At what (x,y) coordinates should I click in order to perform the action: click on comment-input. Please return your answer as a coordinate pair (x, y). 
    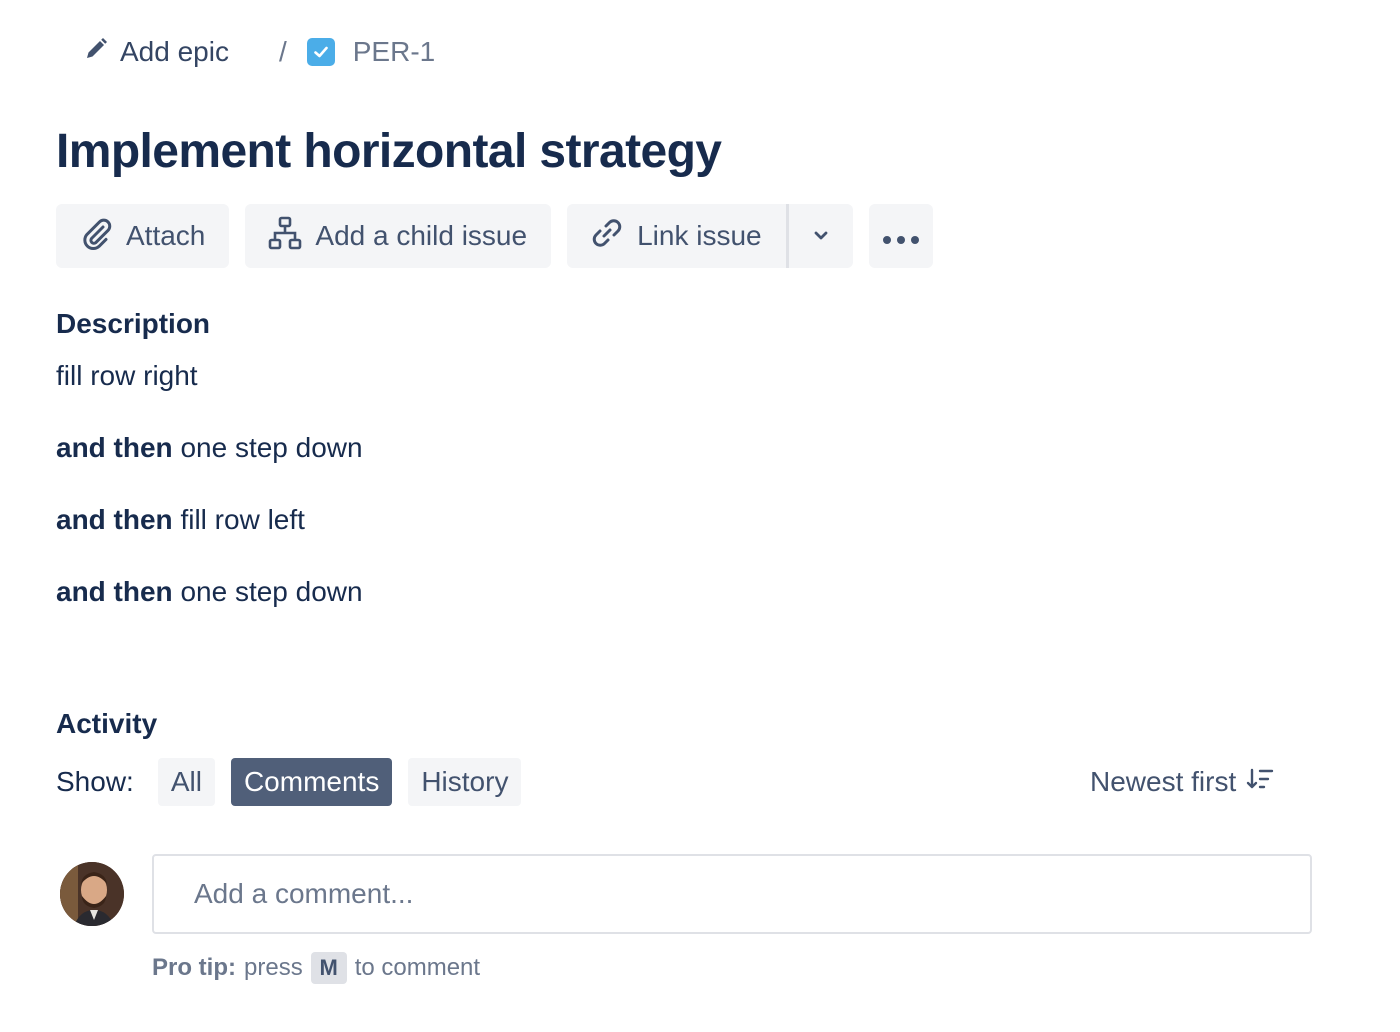
    Looking at the image, I should click on (732, 894).